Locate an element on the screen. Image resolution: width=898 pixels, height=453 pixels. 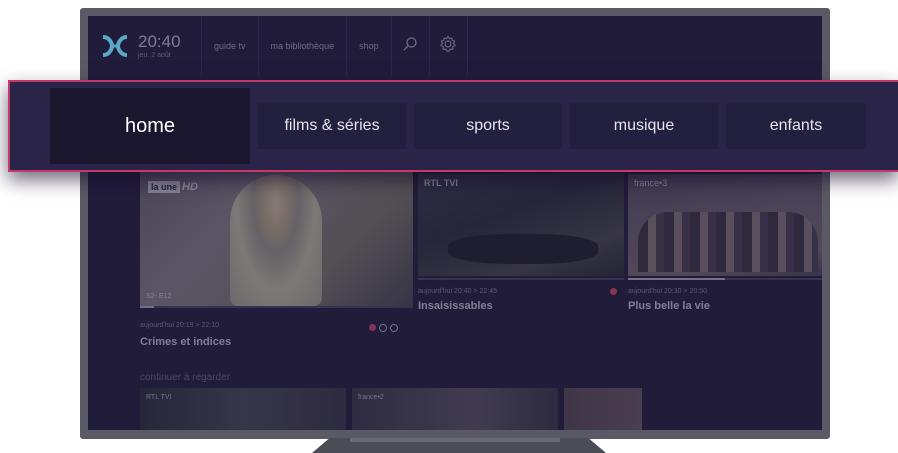
continue-item: france•2 is located at coordinates (455, 409).